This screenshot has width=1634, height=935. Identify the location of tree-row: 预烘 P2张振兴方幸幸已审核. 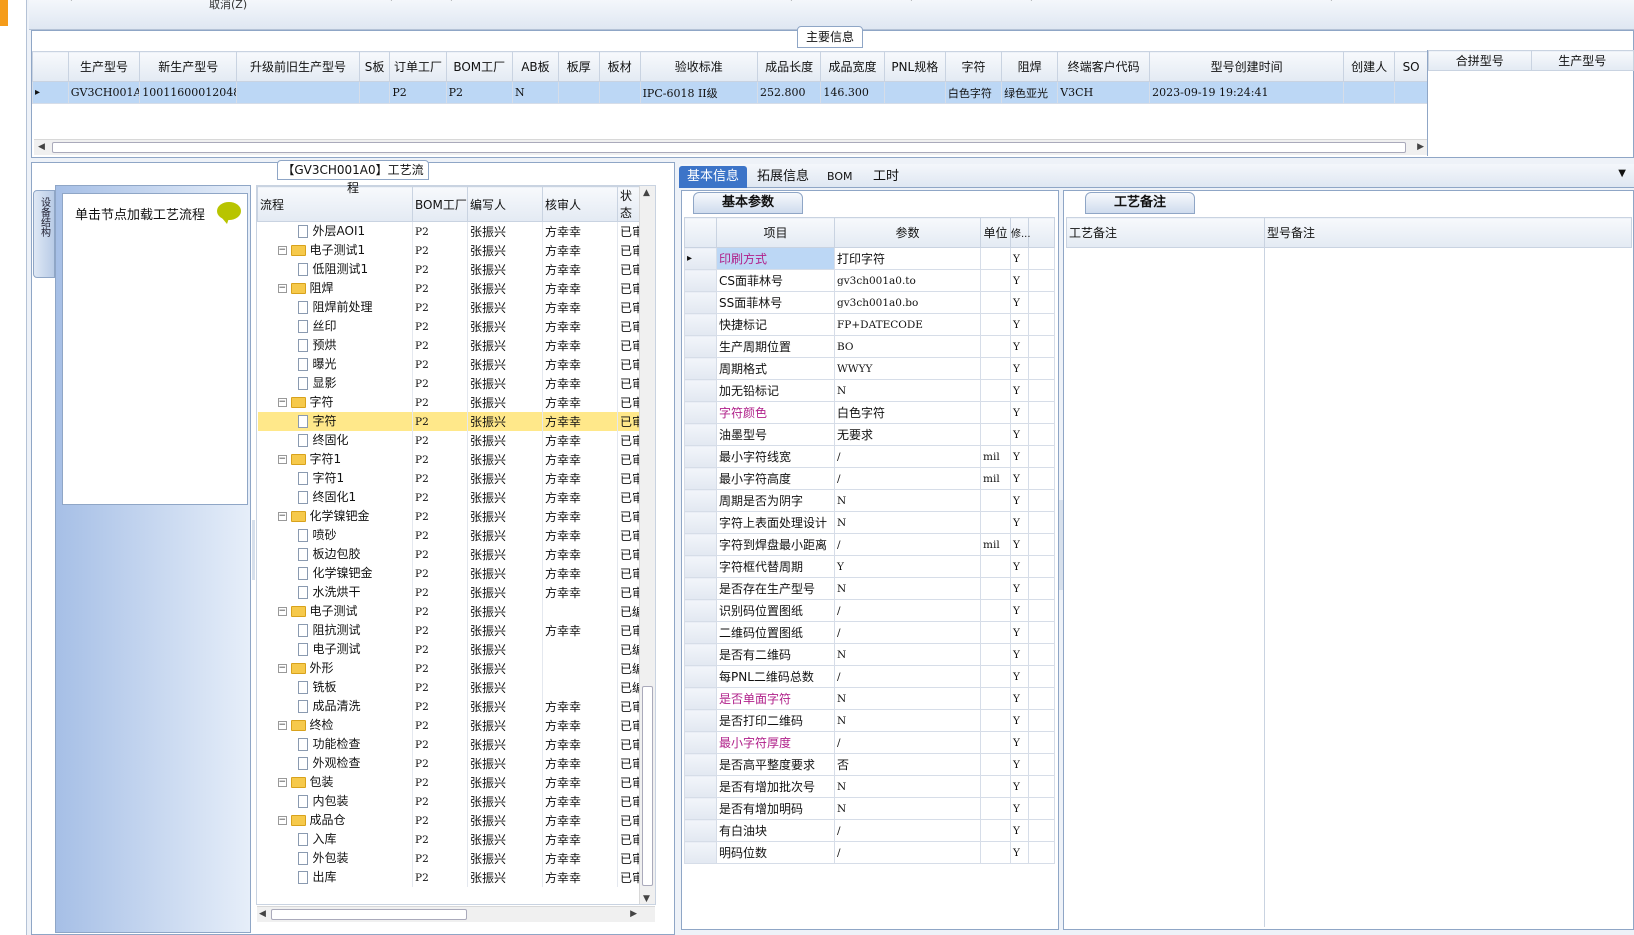
(449, 345).